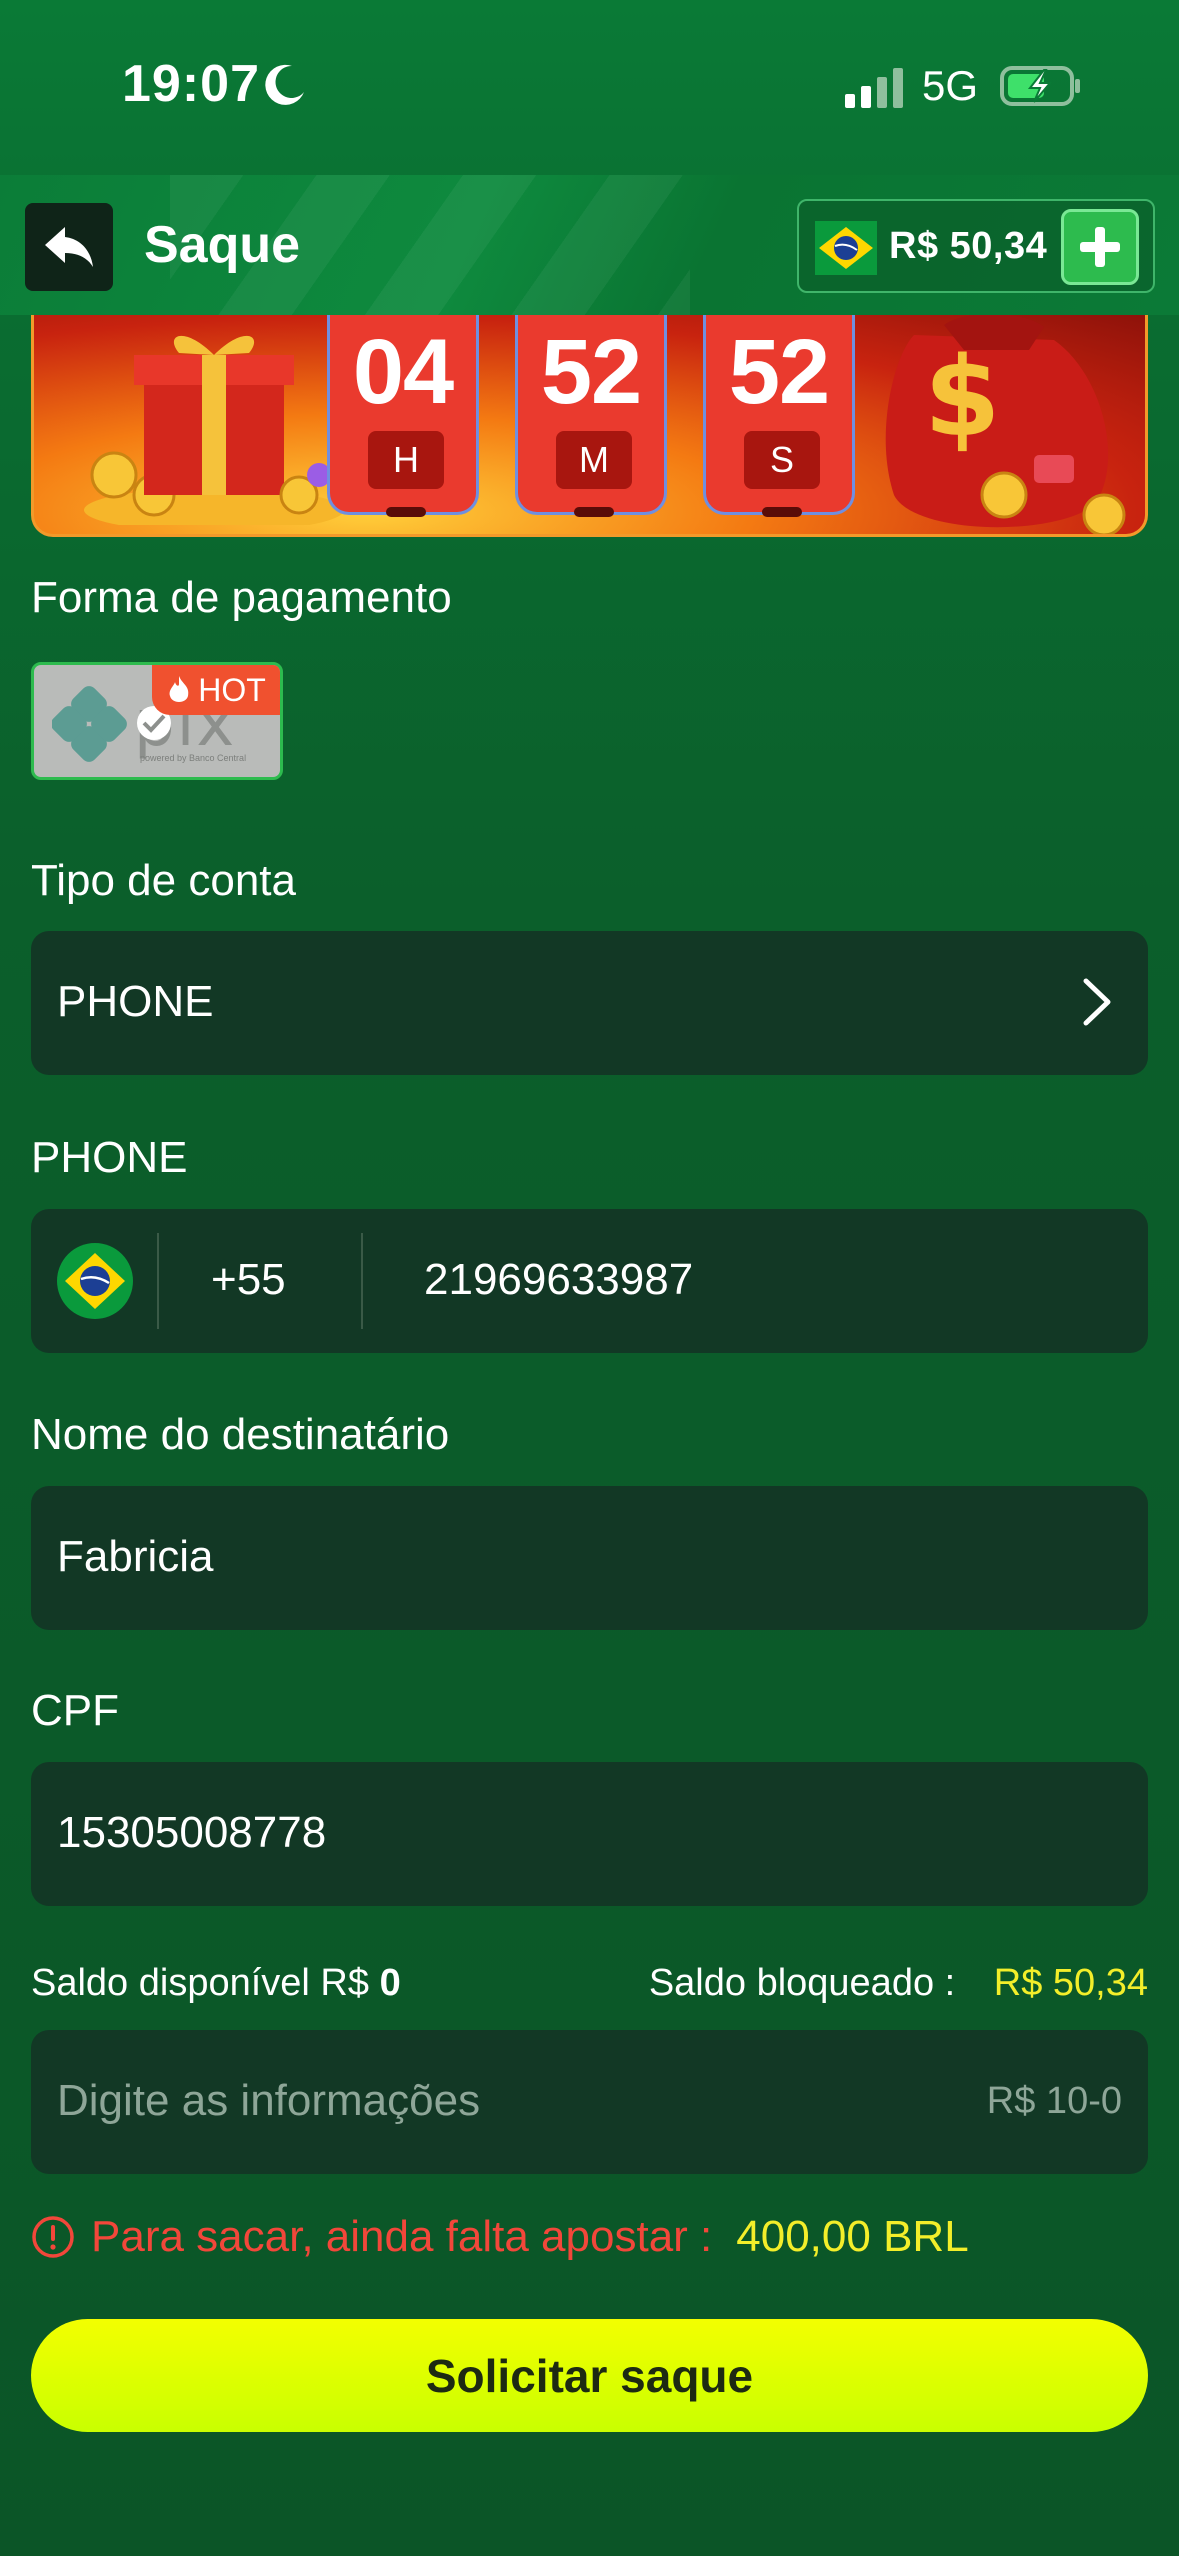 Image resolution: width=1179 pixels, height=2556 pixels. I want to click on pix-logo-icon, so click(89, 724).